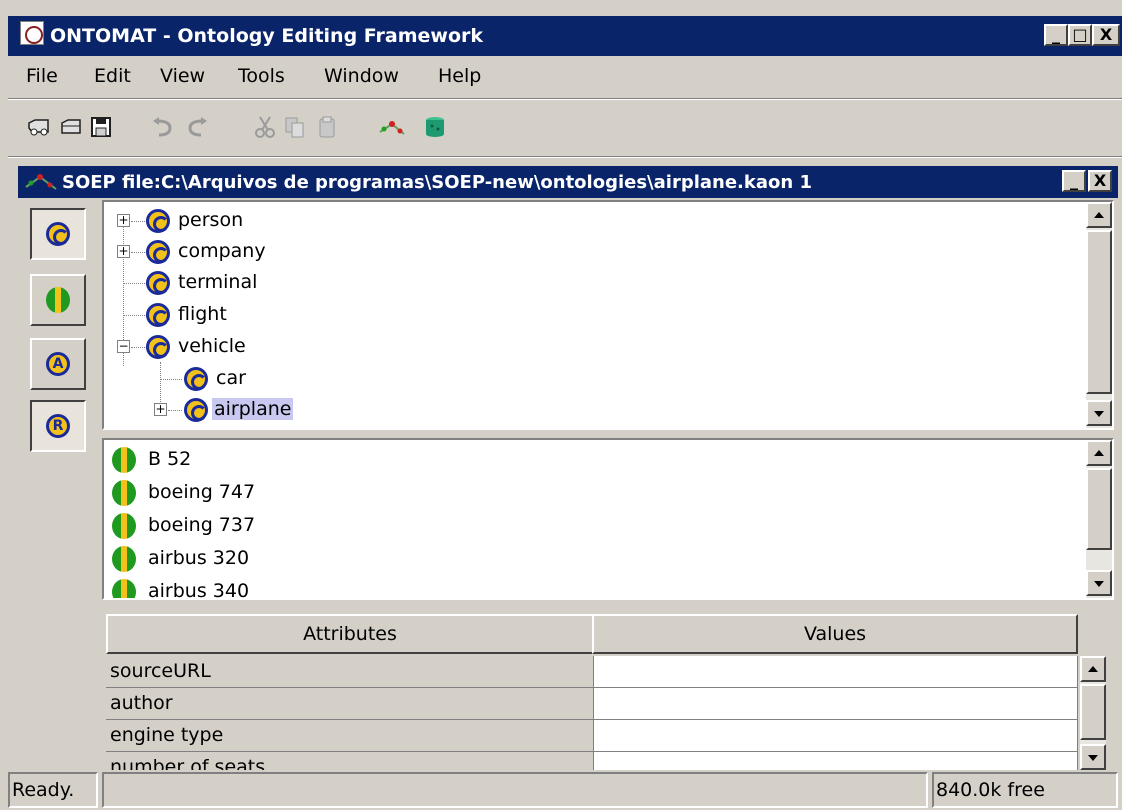 The height and width of the screenshot is (810, 1122). Describe the element at coordinates (123, 346) in the screenshot. I see `collapse-icon: −` at that location.